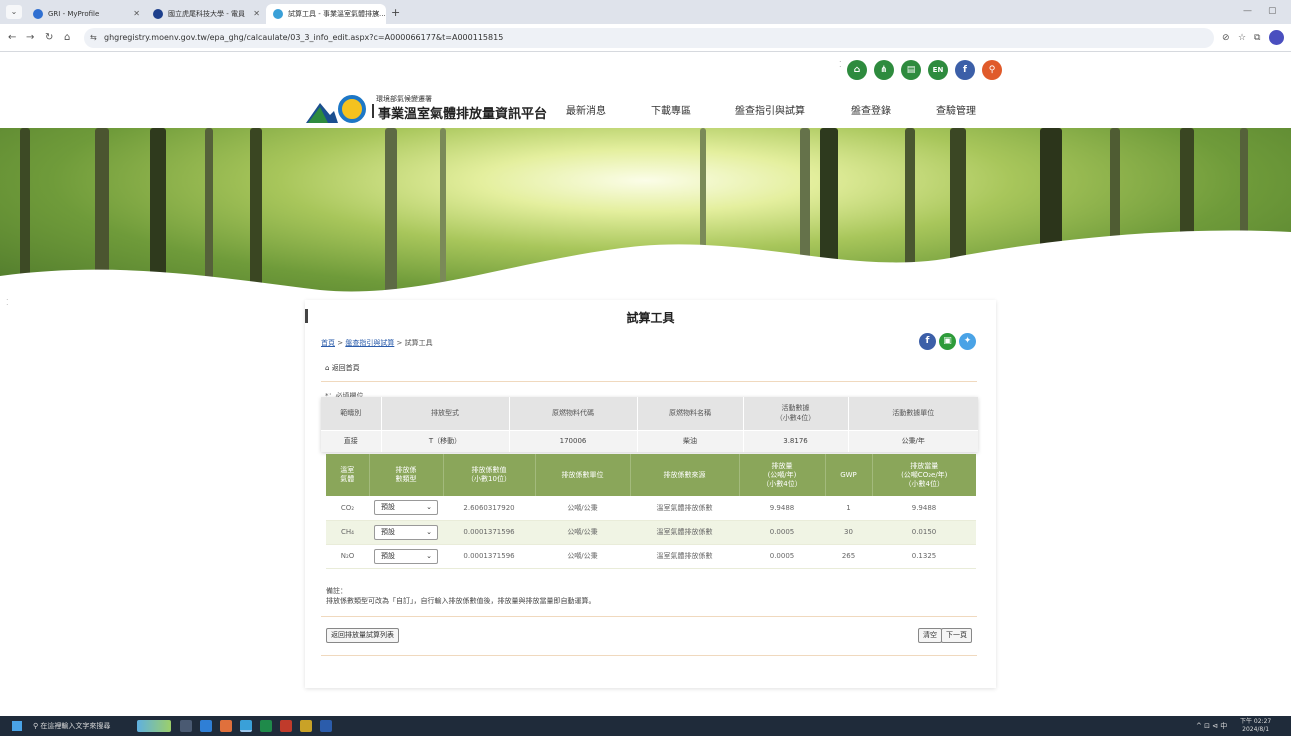 The width and height of the screenshot is (1291, 736). Describe the element at coordinates (871, 109) in the screenshot. I see `nav-item-register: 盤查登錄` at that location.